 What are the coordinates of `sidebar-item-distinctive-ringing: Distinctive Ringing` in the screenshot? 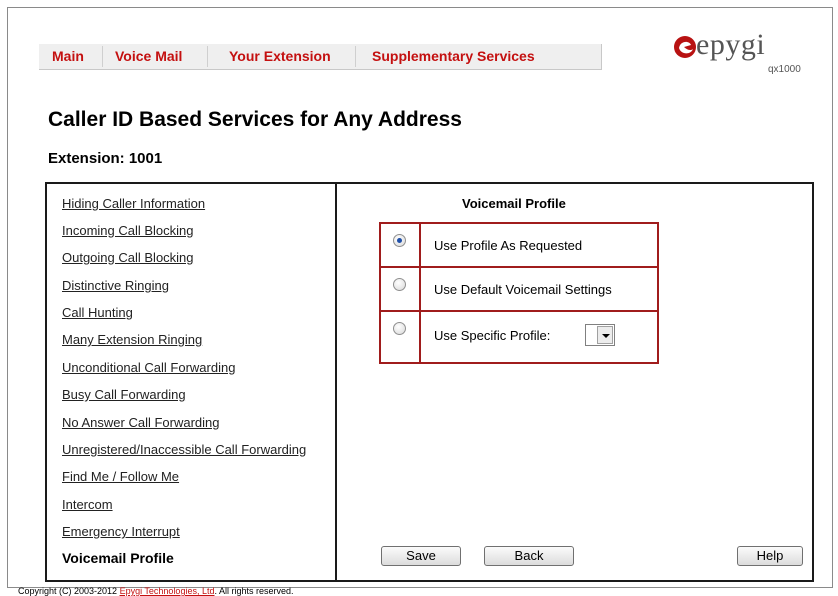 It's located at (115, 285).